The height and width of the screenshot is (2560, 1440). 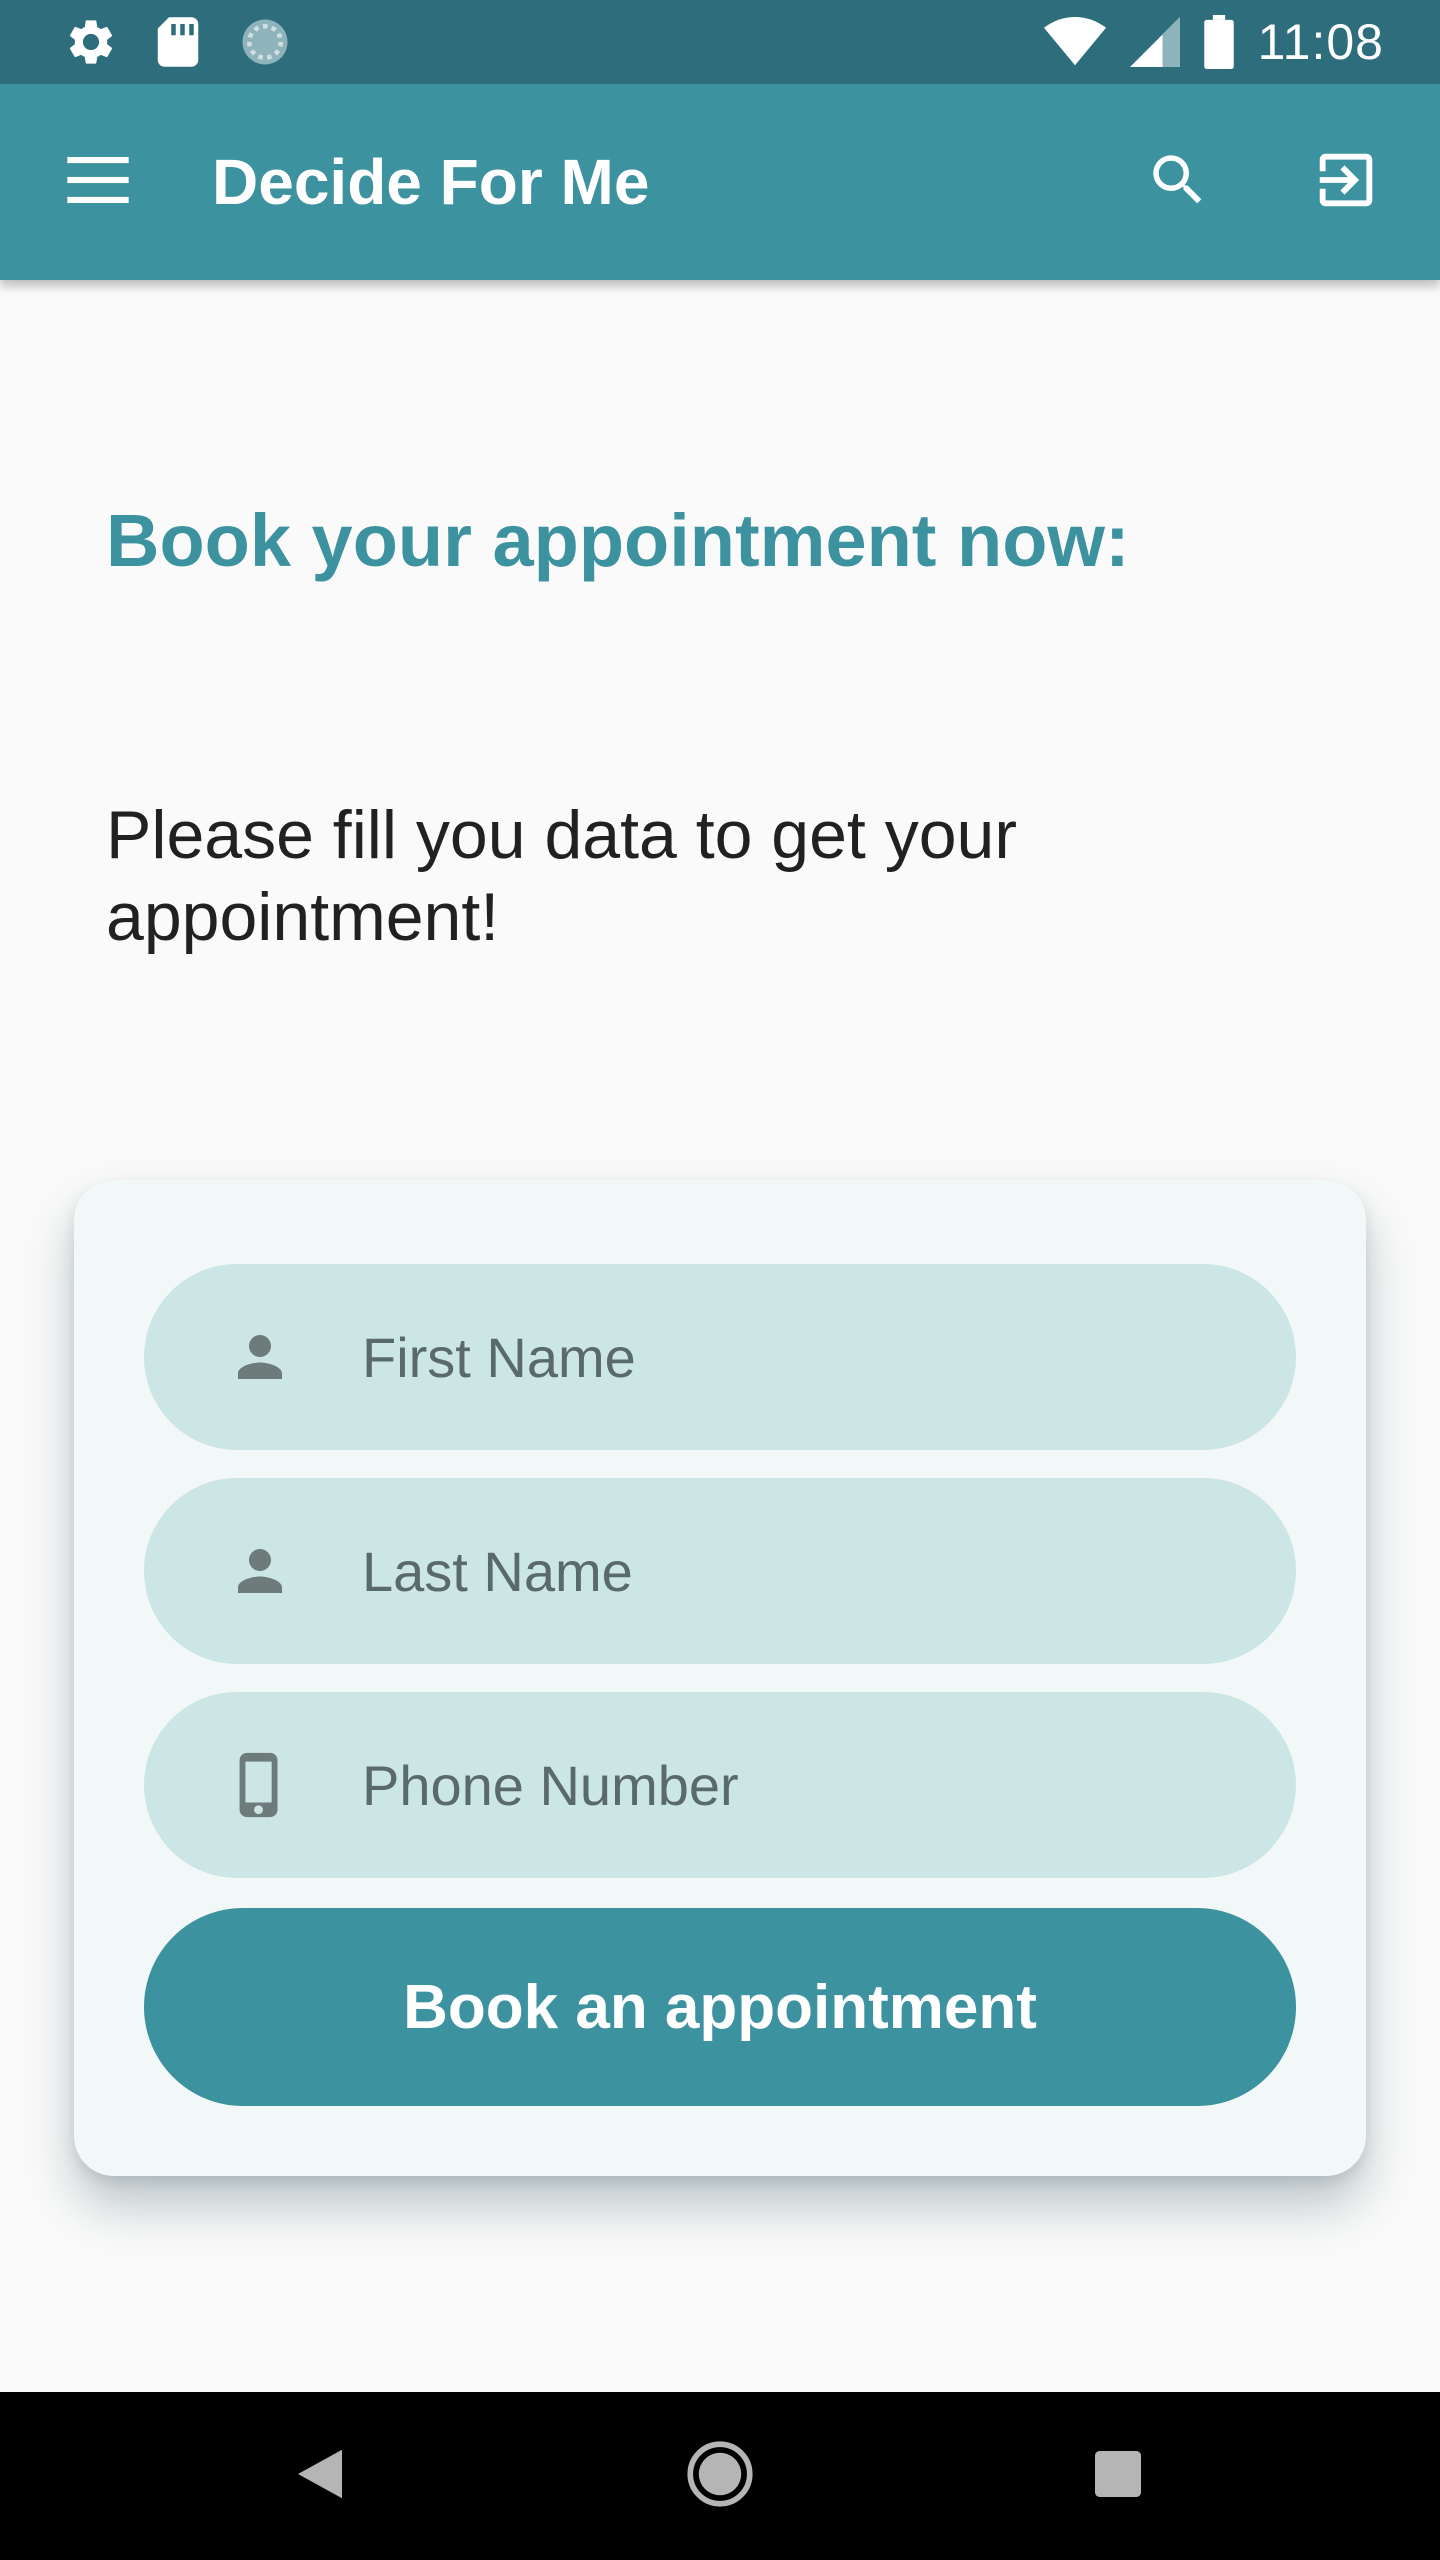 I want to click on search-icon, so click(x=1178, y=182).